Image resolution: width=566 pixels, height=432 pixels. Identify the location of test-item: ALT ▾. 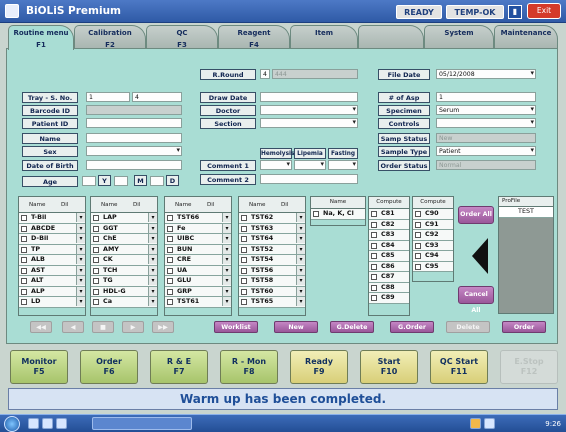
(52, 281).